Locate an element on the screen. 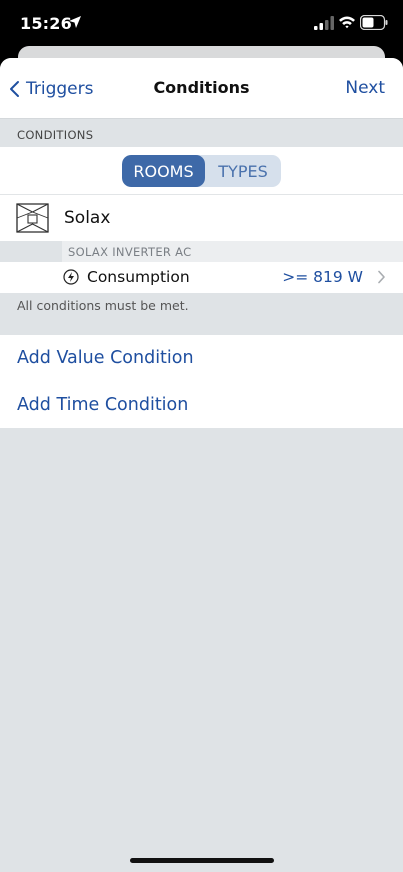 The width and height of the screenshot is (403, 872). condition-value: >= 819 W is located at coordinates (322, 277).